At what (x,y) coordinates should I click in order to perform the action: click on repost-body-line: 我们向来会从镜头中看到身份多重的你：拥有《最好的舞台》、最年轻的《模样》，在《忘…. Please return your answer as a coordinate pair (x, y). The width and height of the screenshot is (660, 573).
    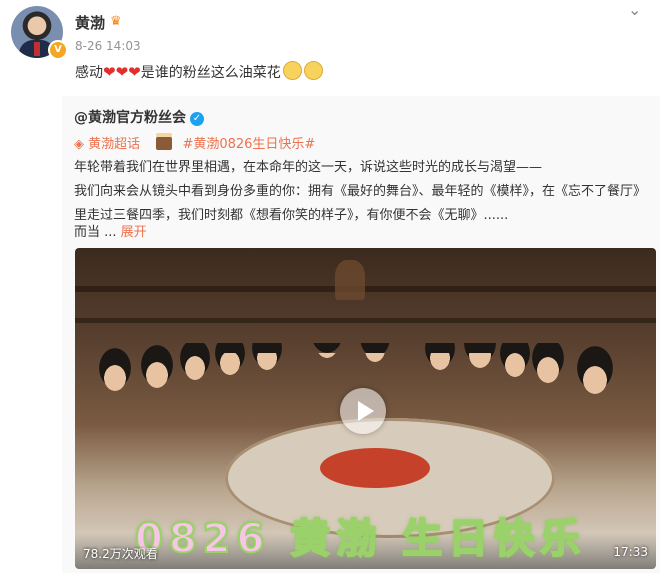
    Looking at the image, I should click on (360, 191).